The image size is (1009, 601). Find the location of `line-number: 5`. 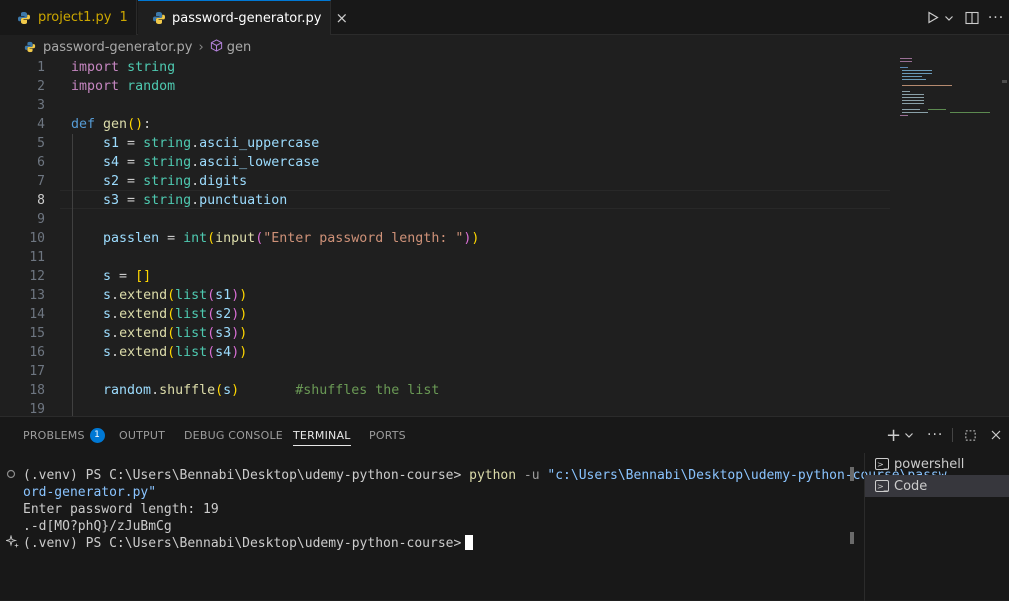

line-number: 5 is located at coordinates (41, 143).